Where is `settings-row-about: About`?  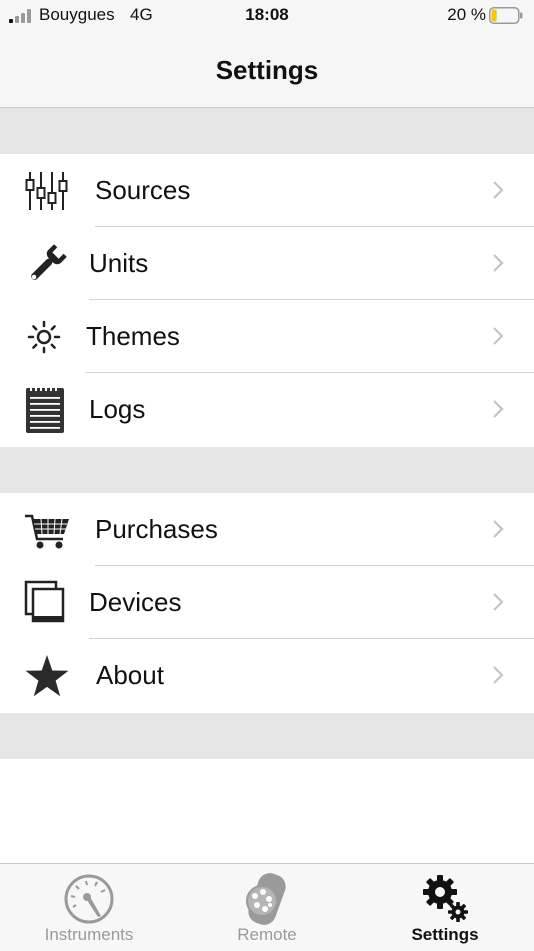
settings-row-about: About is located at coordinates (267, 675).